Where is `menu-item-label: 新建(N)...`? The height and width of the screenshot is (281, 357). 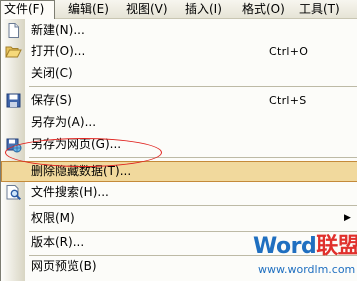 menu-item-label: 新建(N)... is located at coordinates (58, 30).